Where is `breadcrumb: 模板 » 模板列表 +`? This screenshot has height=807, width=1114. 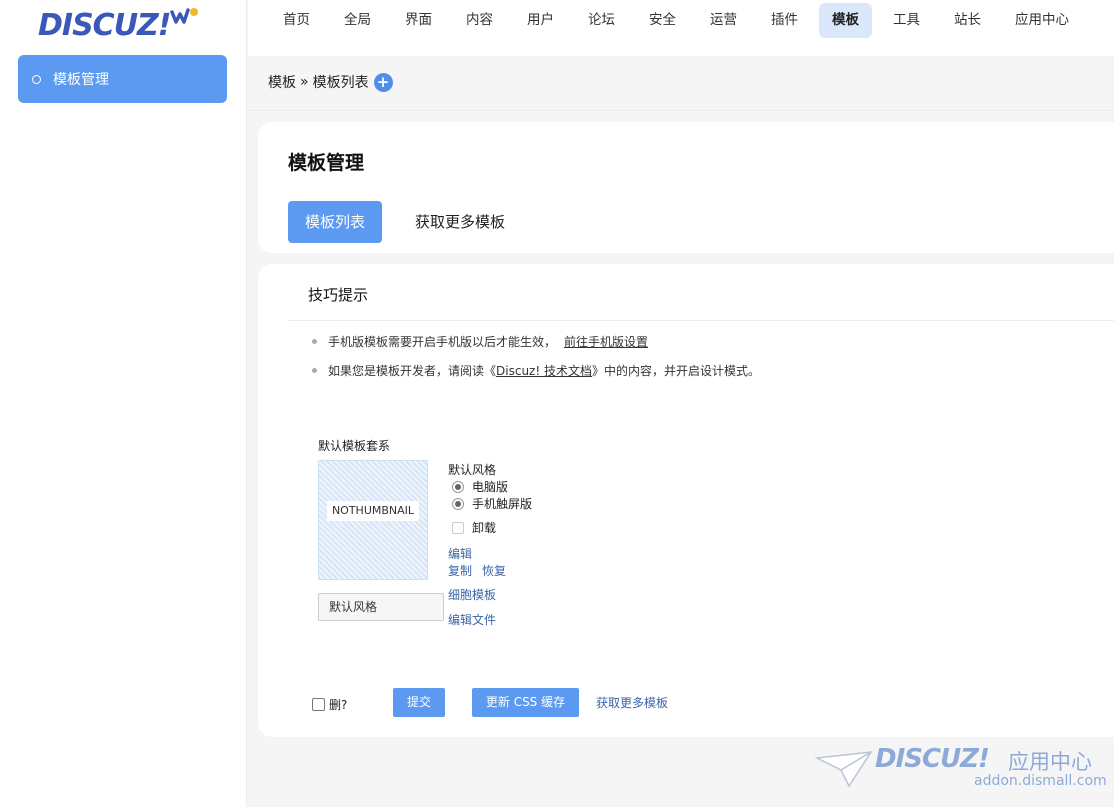 breadcrumb: 模板 » 模板列表 + is located at coordinates (330, 82).